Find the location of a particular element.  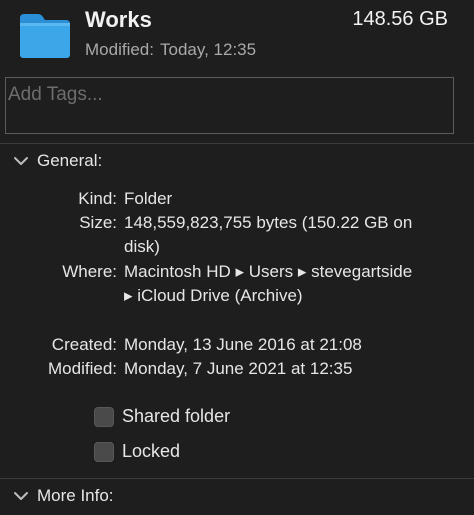

modified-summary: Modified: Today, 12:35 is located at coordinates (173, 50).